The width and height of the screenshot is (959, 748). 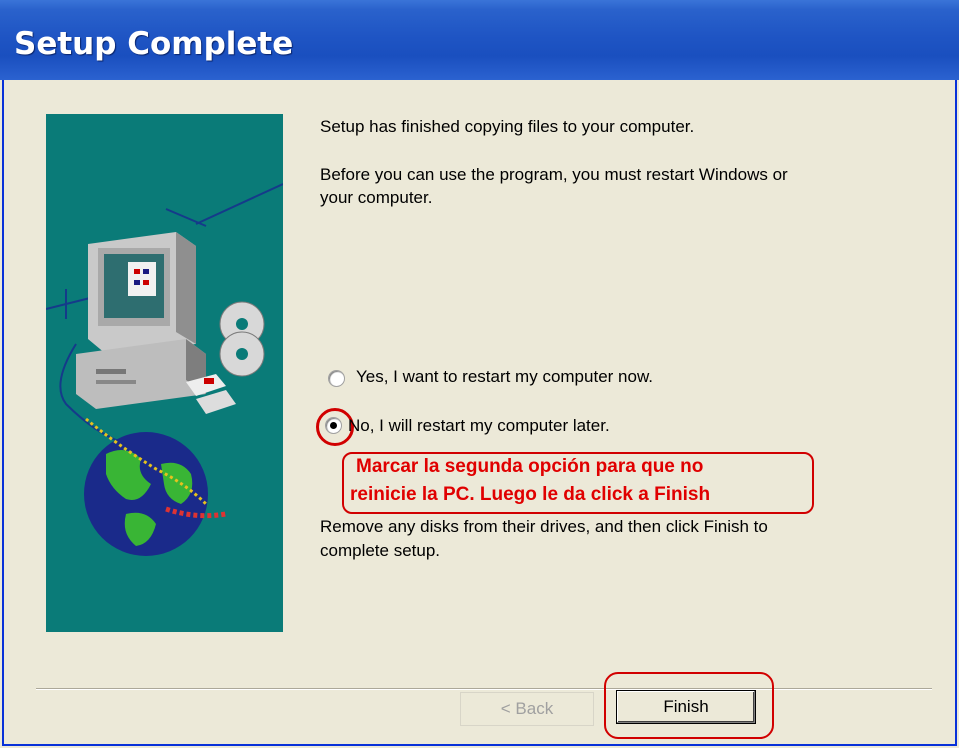 What do you see at coordinates (686, 707) in the screenshot?
I see `finish-button: Finish` at bounding box center [686, 707].